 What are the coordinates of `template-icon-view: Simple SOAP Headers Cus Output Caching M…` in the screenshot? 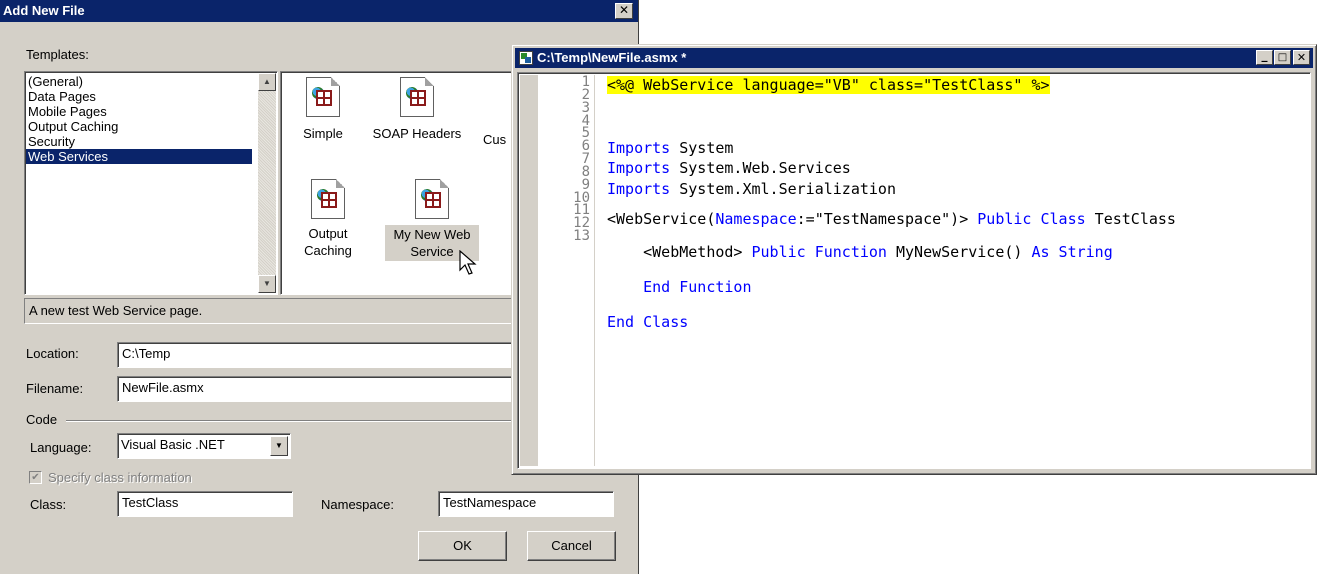 It's located at (400, 183).